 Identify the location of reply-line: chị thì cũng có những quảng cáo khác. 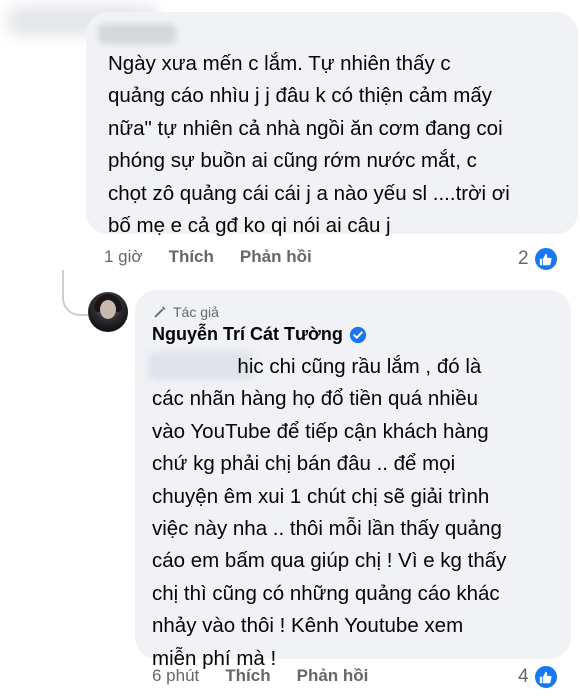
(326, 593).